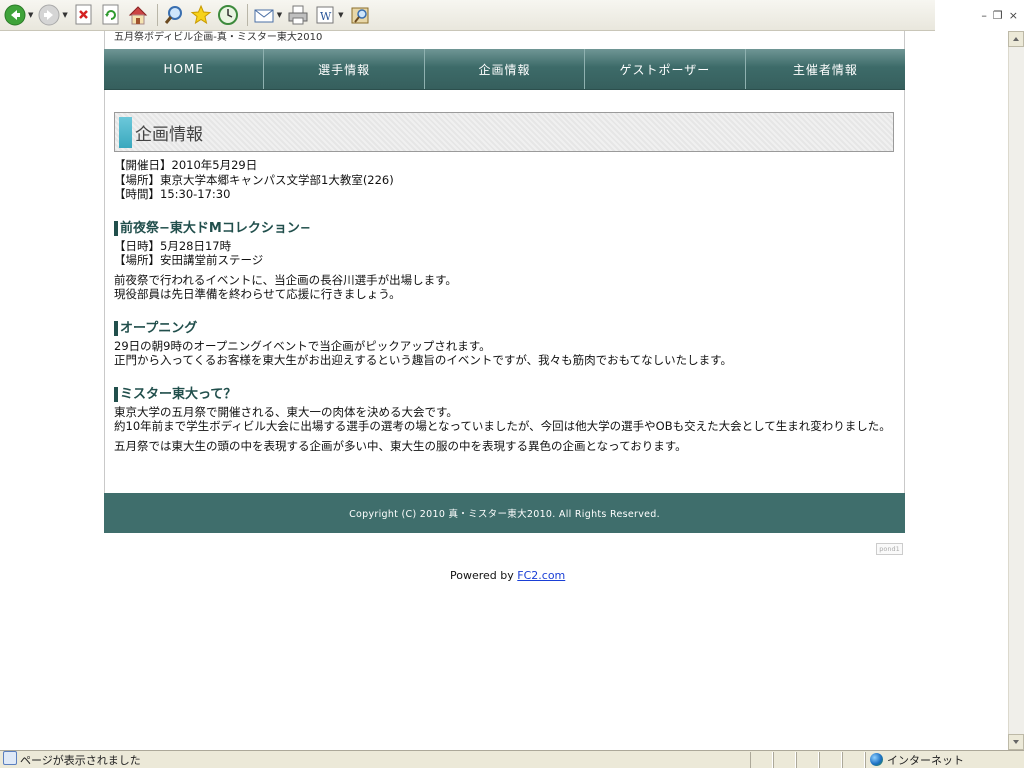 This screenshot has width=1024, height=768. I want to click on favorites-icon, so click(201, 15).